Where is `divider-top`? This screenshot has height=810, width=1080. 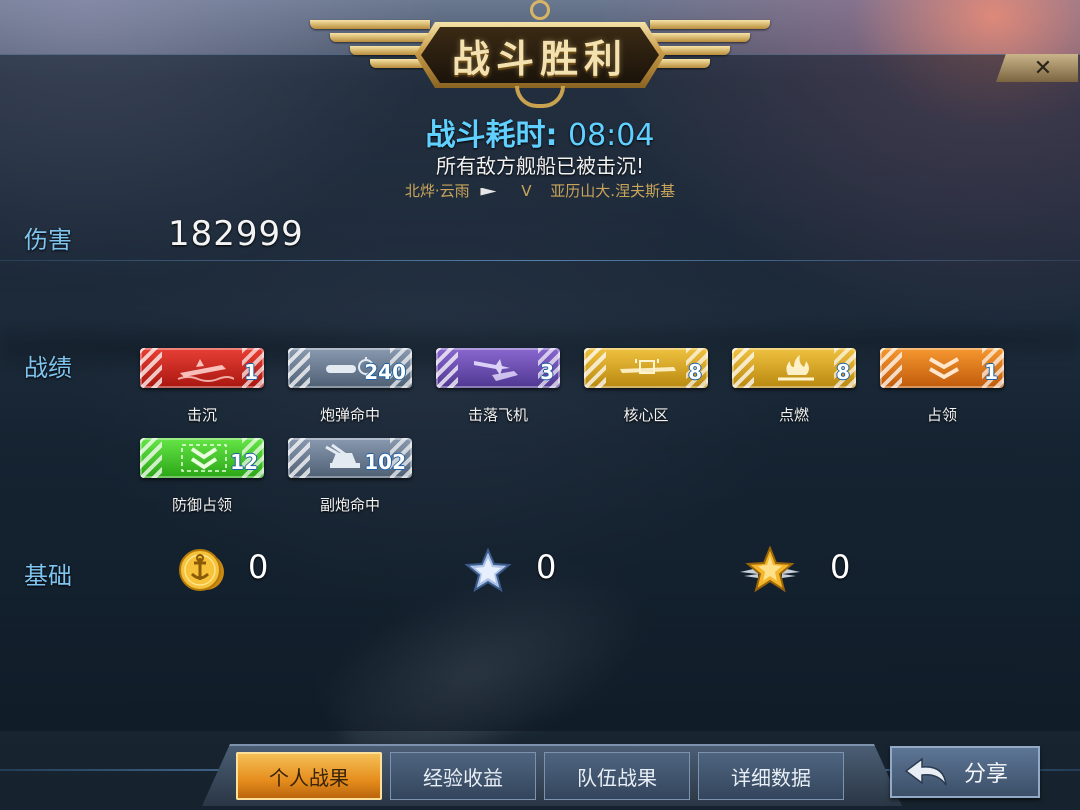 divider-top is located at coordinates (540, 260).